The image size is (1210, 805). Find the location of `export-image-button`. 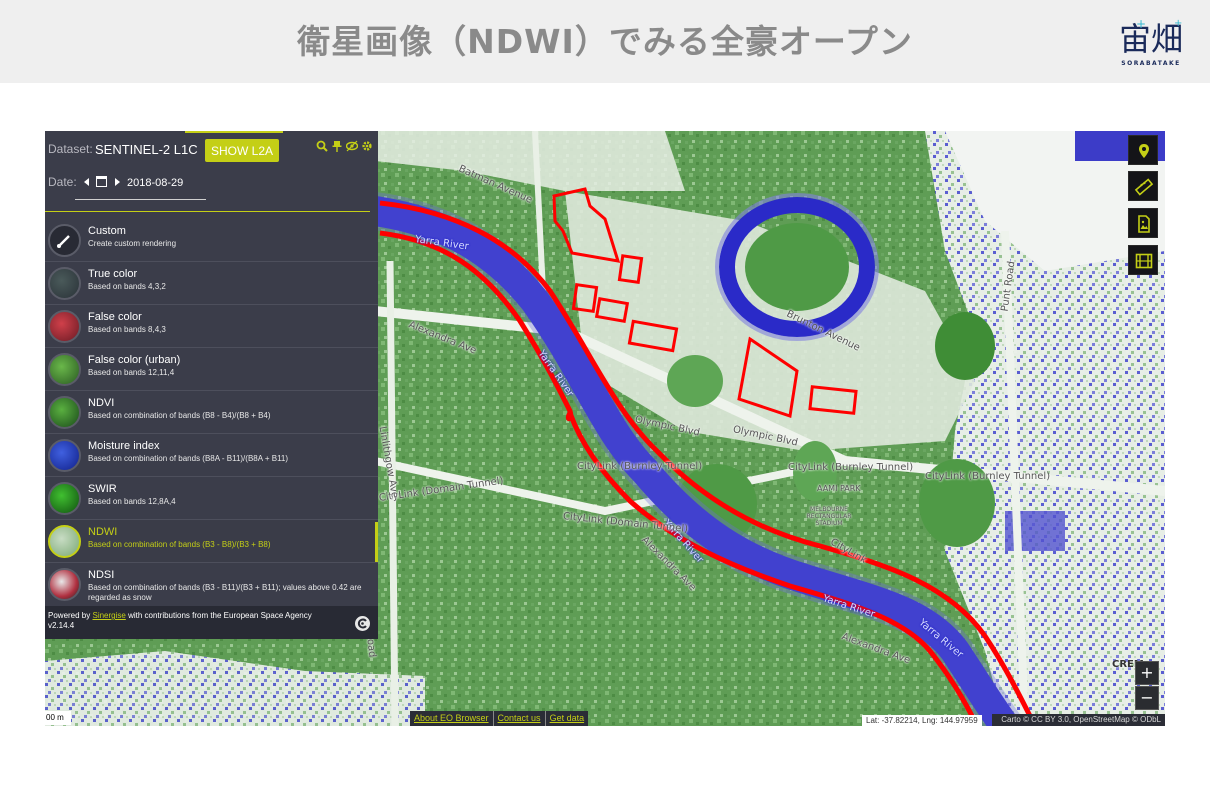

export-image-button is located at coordinates (1143, 223).